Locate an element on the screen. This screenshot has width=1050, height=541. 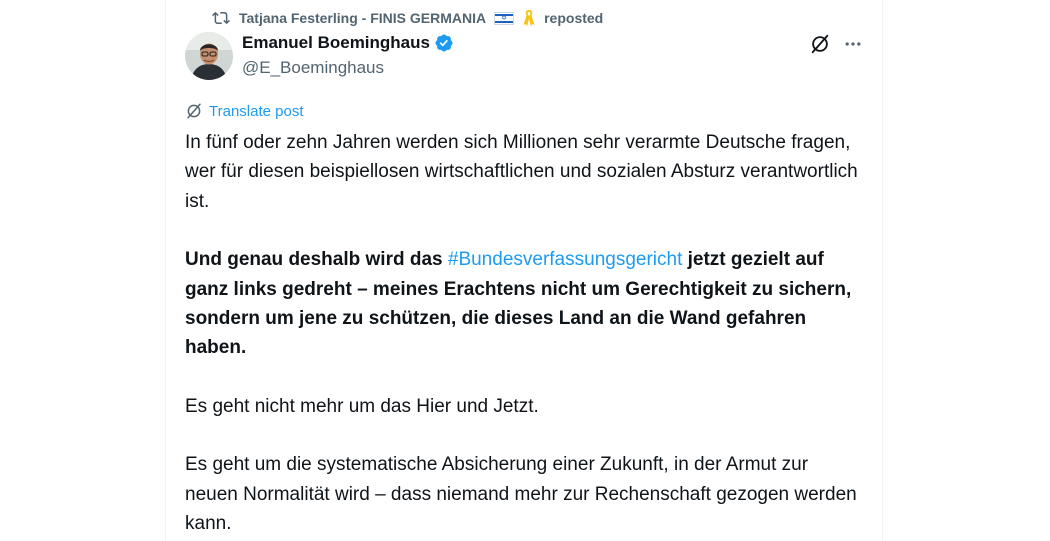
translate-post-link: Translate post is located at coordinates (244, 111).